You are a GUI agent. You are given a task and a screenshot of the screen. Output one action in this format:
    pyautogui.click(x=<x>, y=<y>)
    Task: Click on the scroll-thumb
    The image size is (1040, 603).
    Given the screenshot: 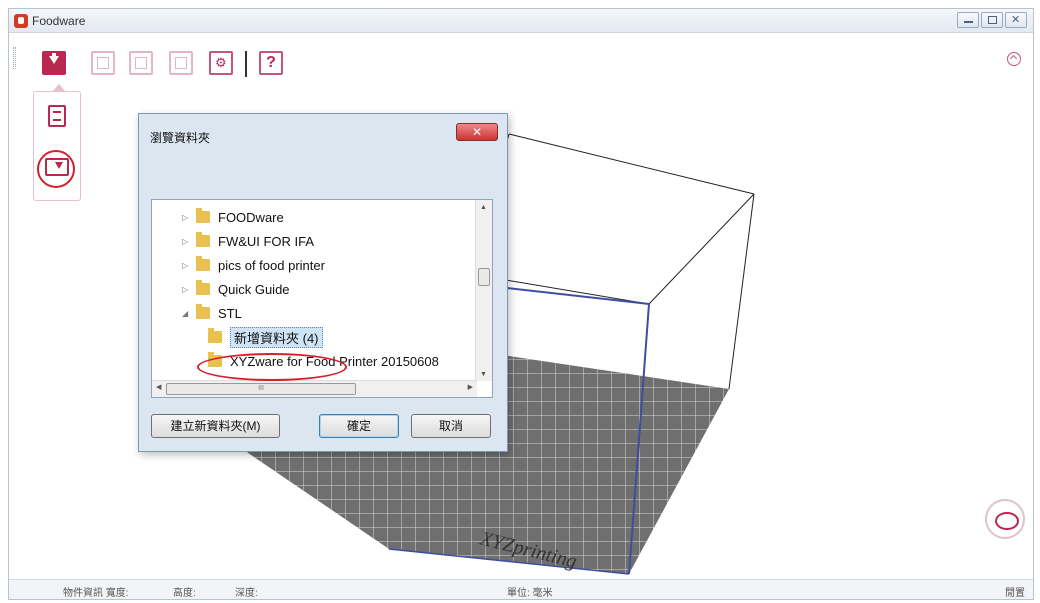 What is the action you would take?
    pyautogui.click(x=484, y=277)
    